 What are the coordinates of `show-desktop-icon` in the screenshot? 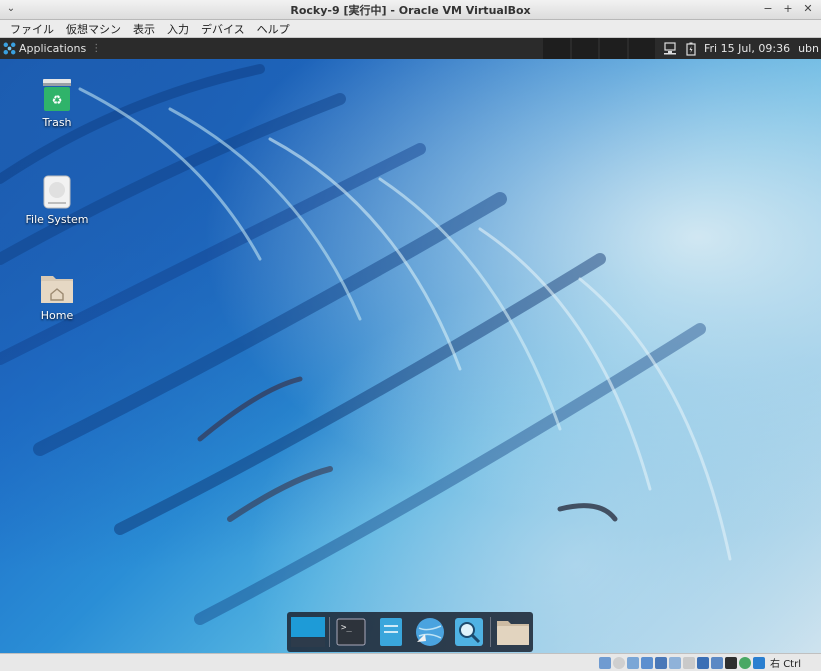 It's located at (307, 632).